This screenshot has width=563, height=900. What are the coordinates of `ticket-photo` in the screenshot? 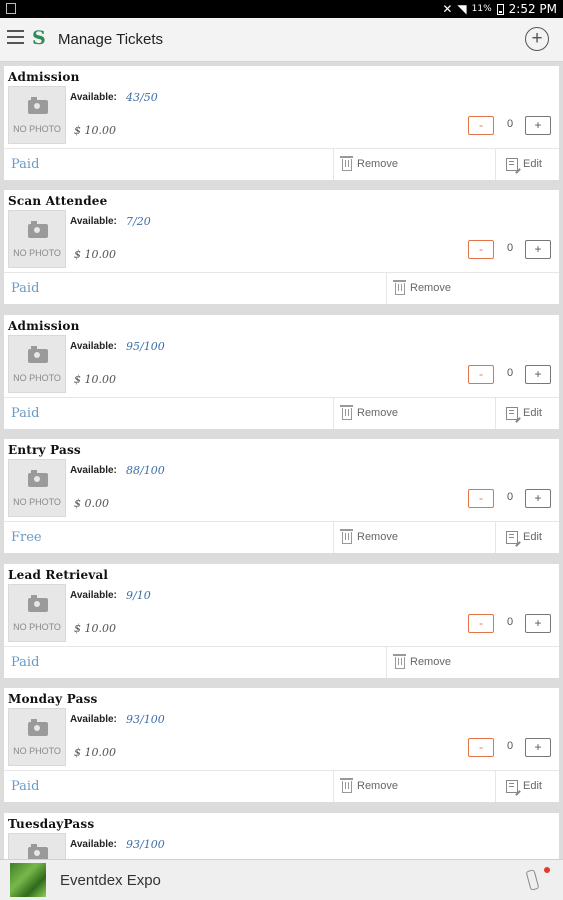 It's located at (37, 846).